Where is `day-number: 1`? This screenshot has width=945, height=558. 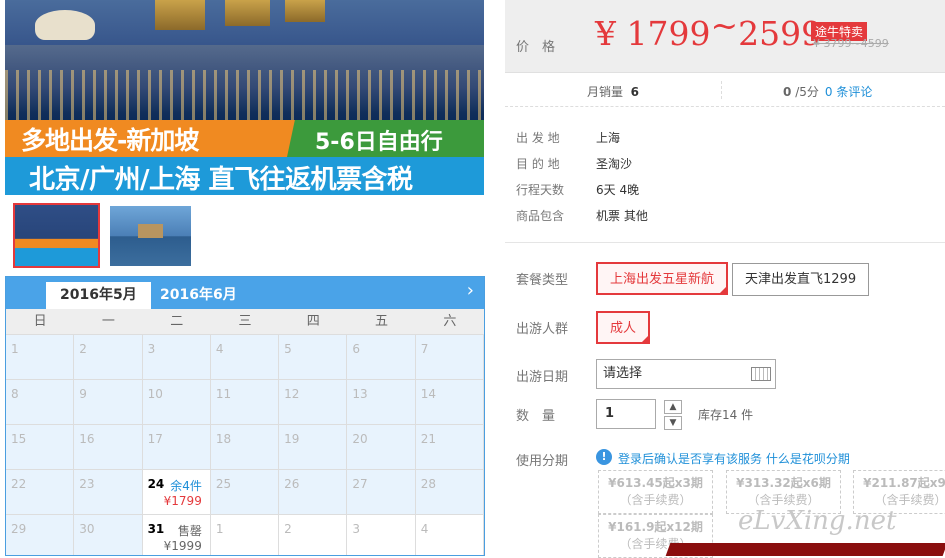
day-number: 1 is located at coordinates (15, 349).